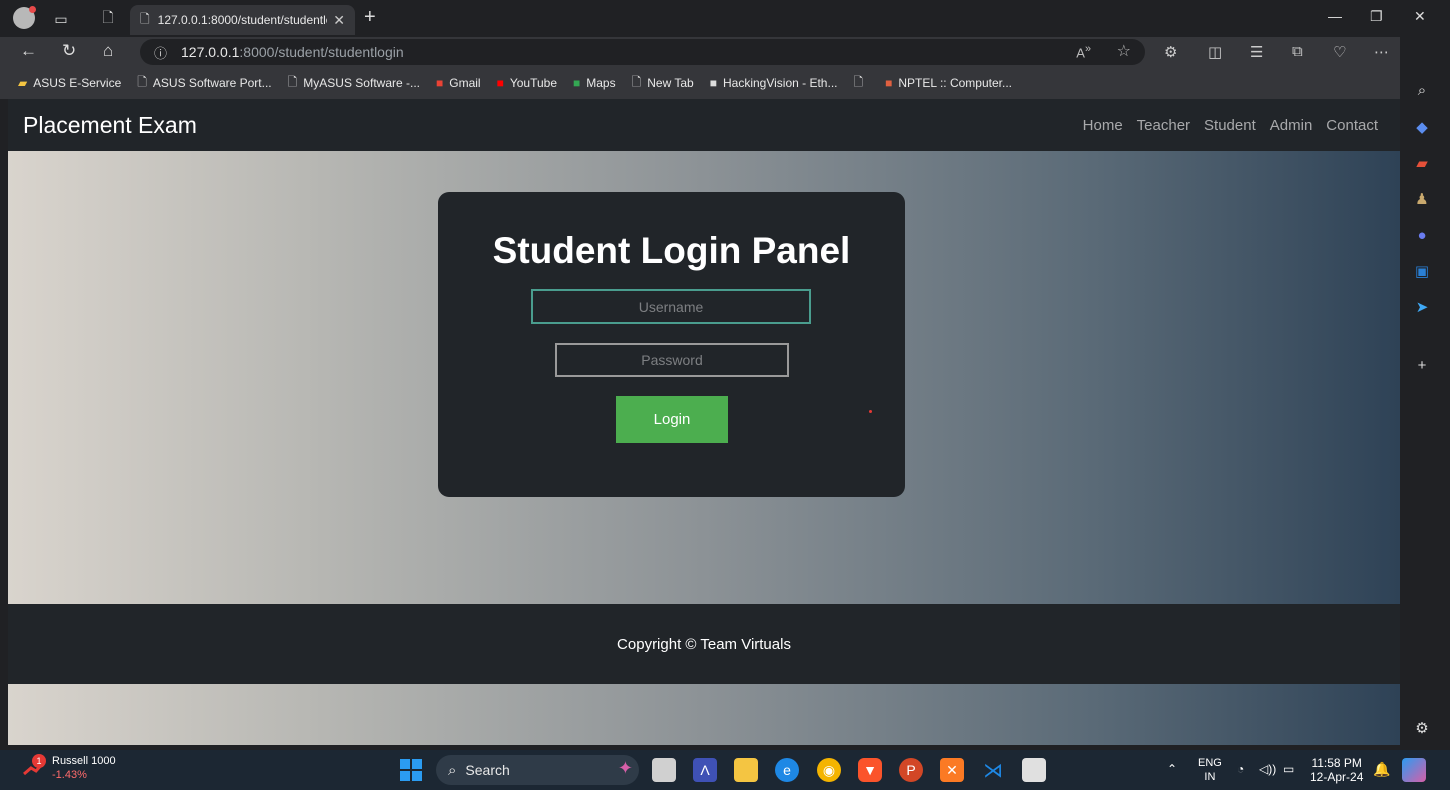  What do you see at coordinates (870, 770) in the screenshot?
I see `brave-icon: ▼` at bounding box center [870, 770].